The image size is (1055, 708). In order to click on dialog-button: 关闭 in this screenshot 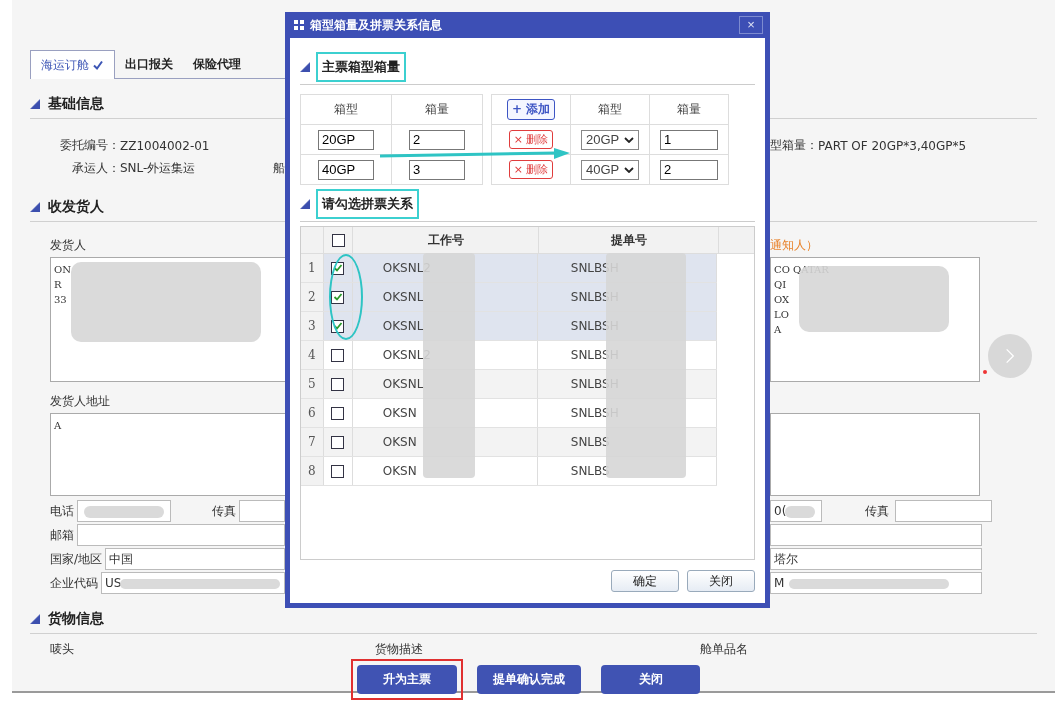, I will do `click(721, 581)`.